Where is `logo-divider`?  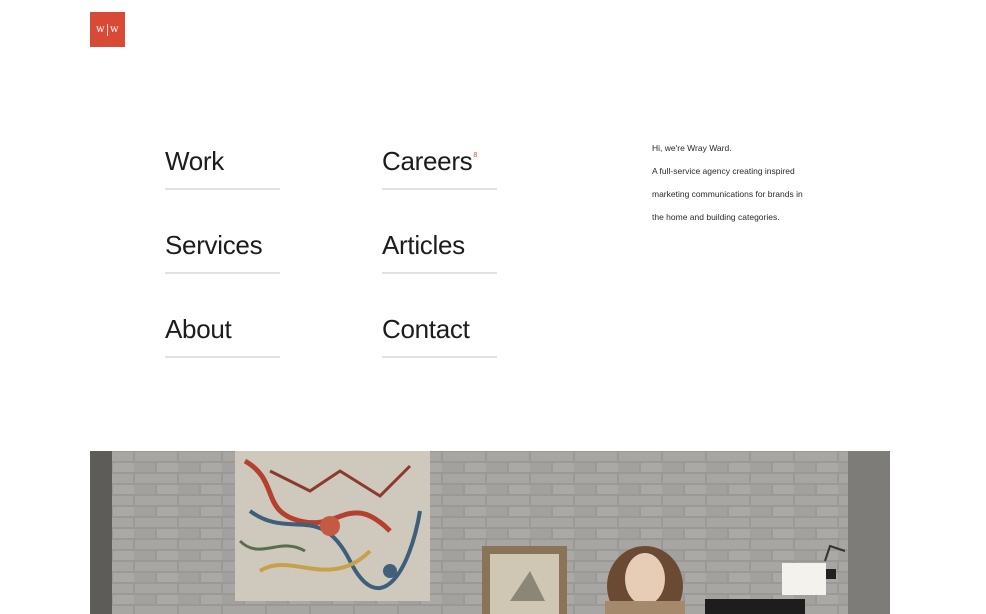 logo-divider is located at coordinates (107, 29).